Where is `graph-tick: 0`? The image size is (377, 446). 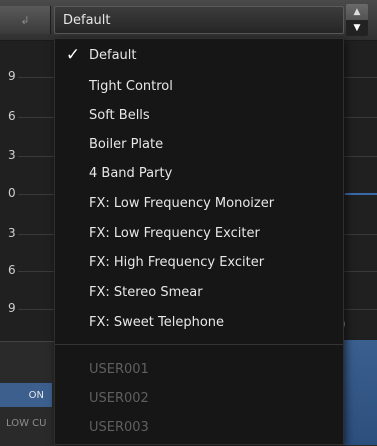 graph-tick: 0 is located at coordinates (12, 193).